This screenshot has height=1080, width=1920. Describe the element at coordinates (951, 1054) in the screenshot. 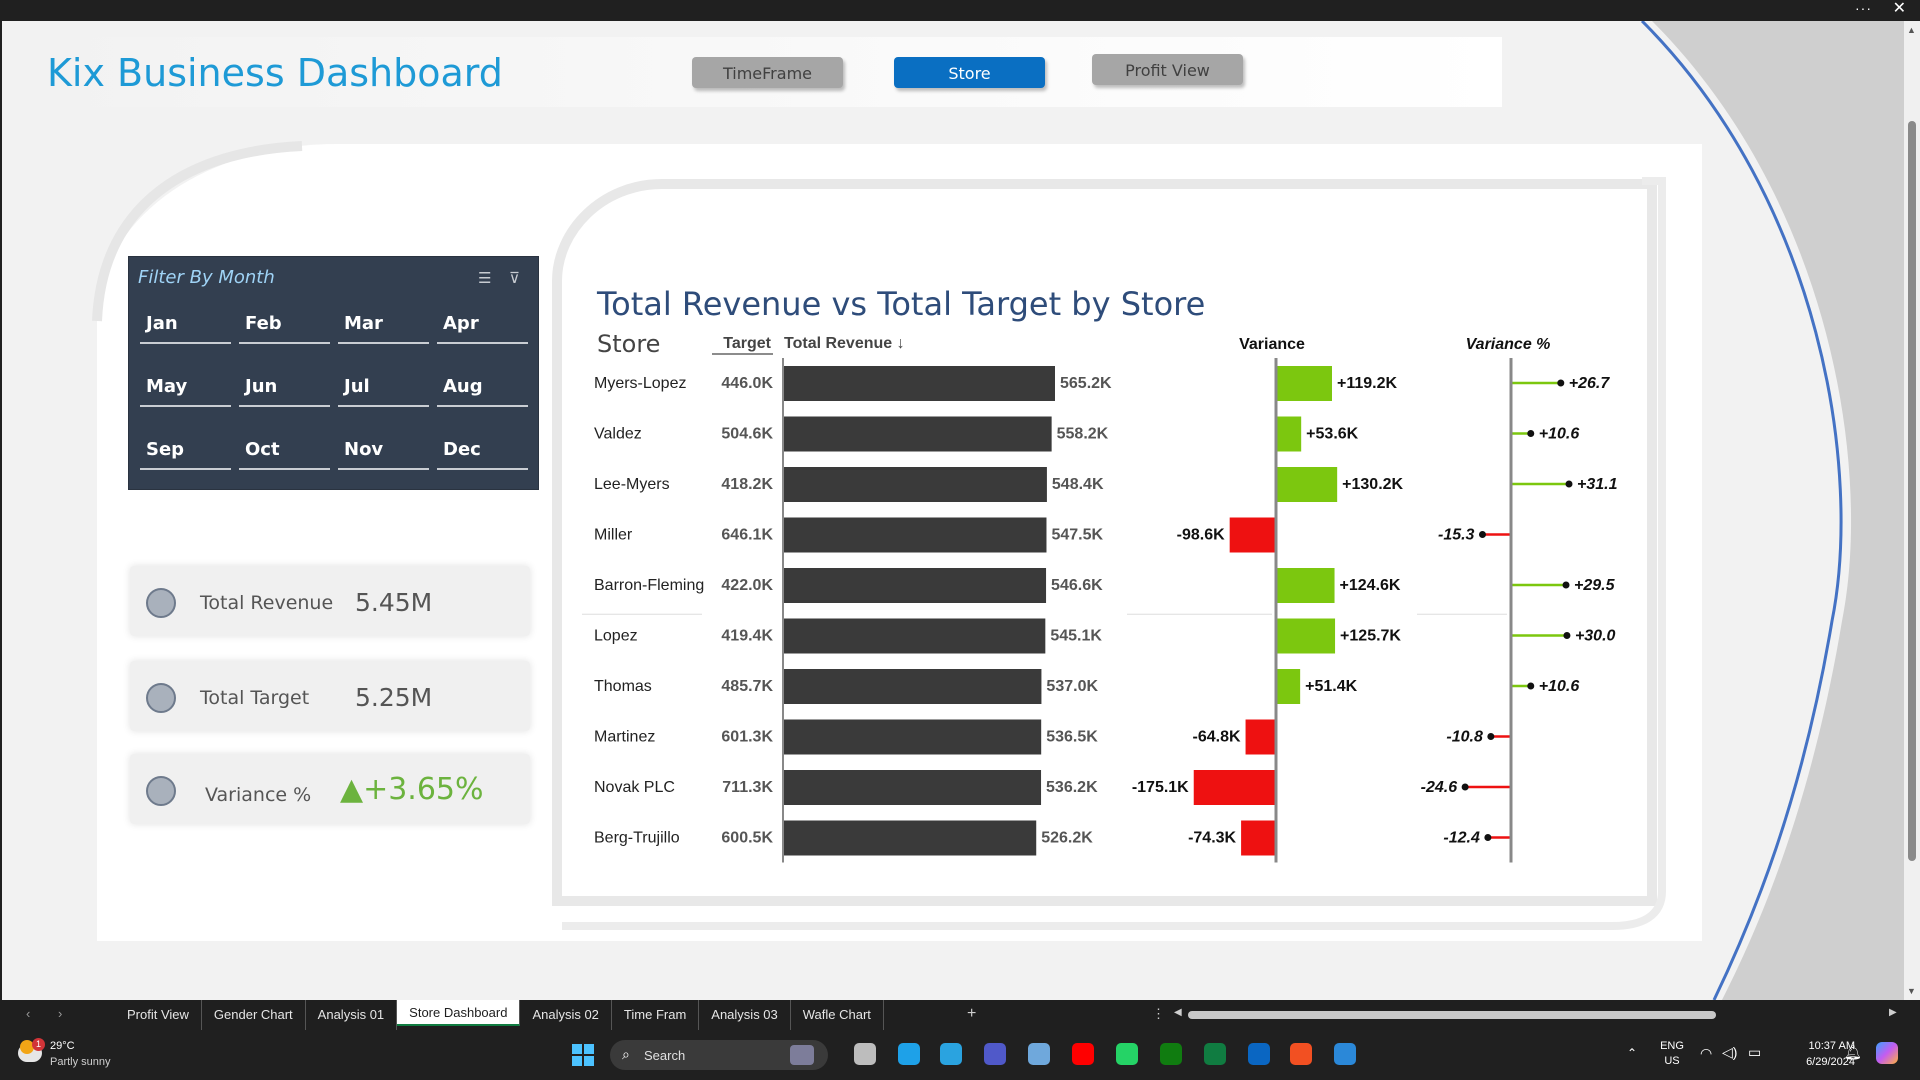

I see `telegram-icon` at that location.